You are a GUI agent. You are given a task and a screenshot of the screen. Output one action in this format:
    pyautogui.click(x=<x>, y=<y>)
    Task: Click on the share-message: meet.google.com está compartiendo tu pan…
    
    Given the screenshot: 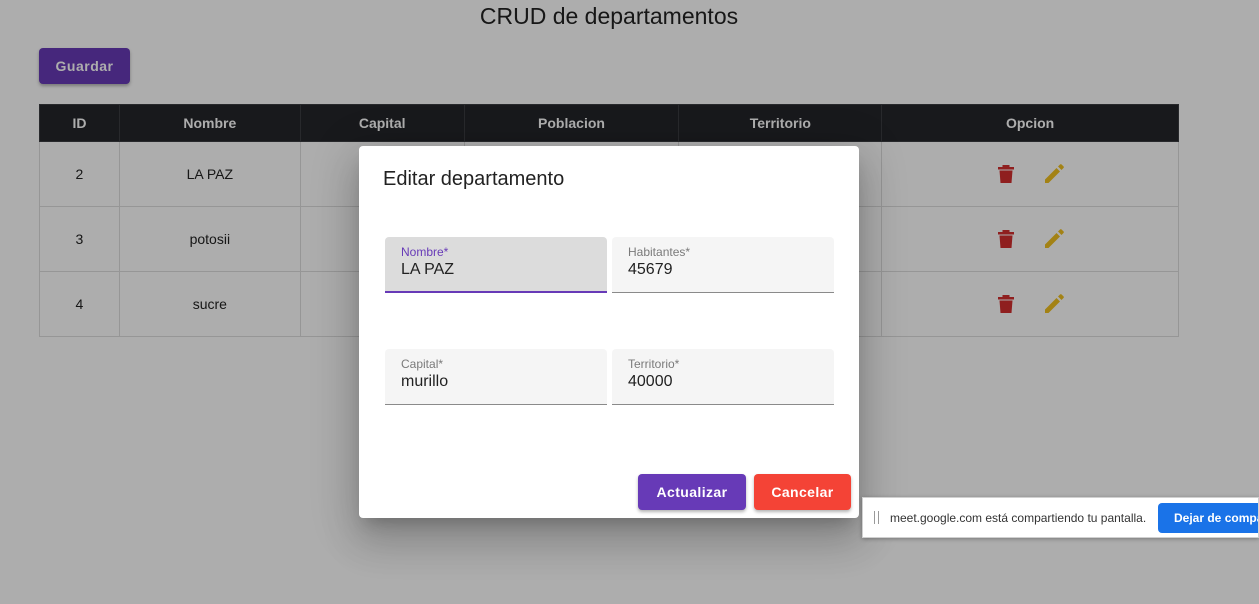 What is the action you would take?
    pyautogui.click(x=1018, y=518)
    